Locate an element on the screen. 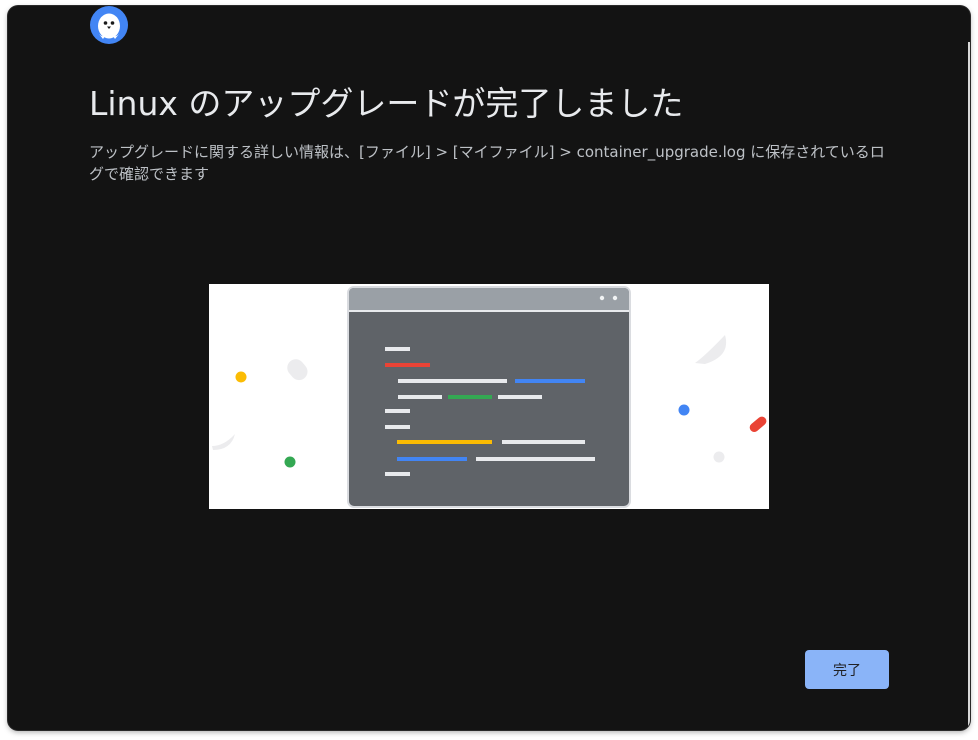 The width and height of the screenshot is (978, 740). done-button: 完了 is located at coordinates (847, 669).